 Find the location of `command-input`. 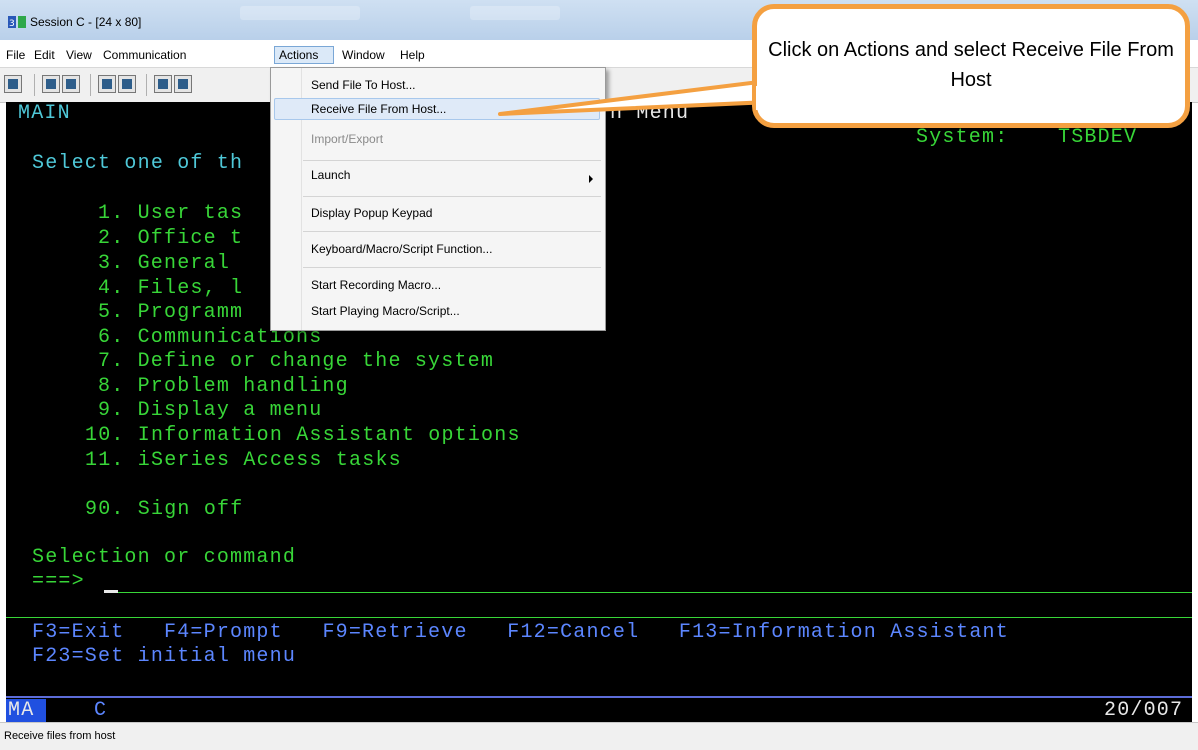

command-input is located at coordinates (655, 592).